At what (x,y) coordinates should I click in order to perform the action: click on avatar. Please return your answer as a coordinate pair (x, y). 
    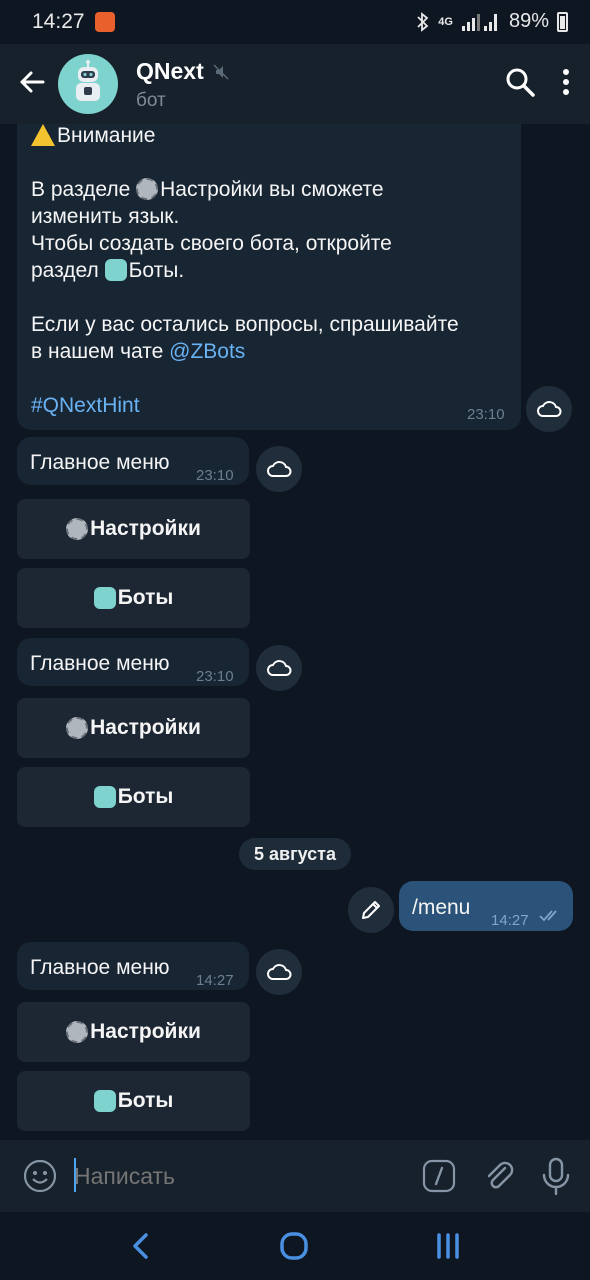
    Looking at the image, I should click on (88, 84).